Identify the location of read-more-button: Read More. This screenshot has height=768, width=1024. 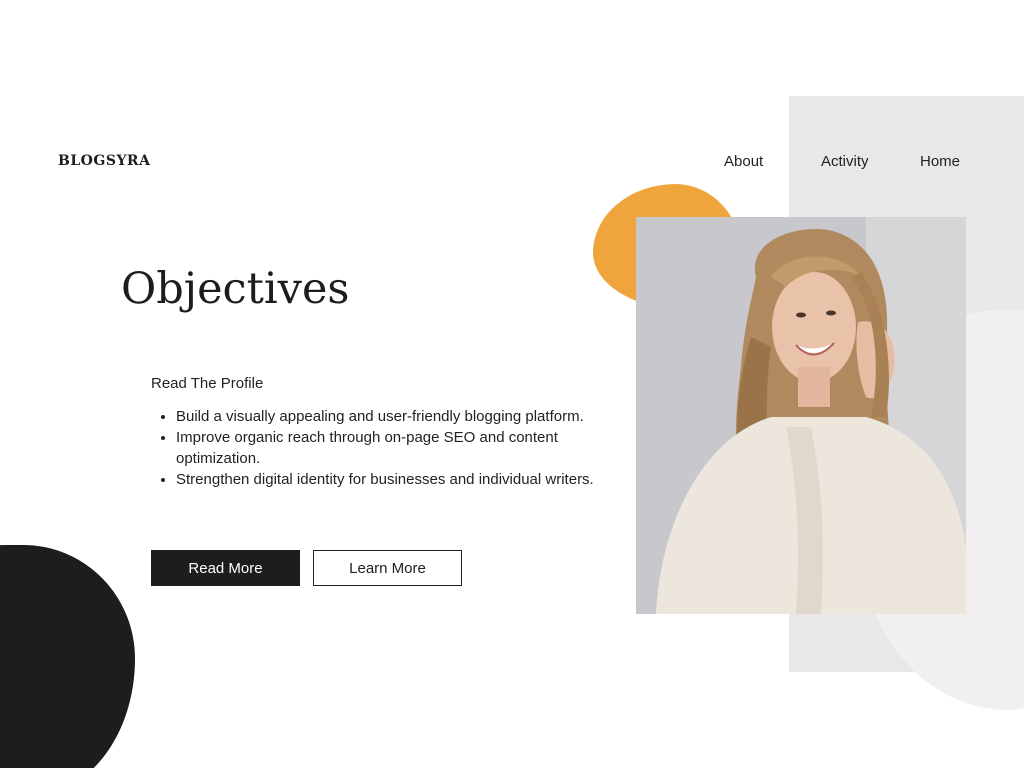
(225, 568).